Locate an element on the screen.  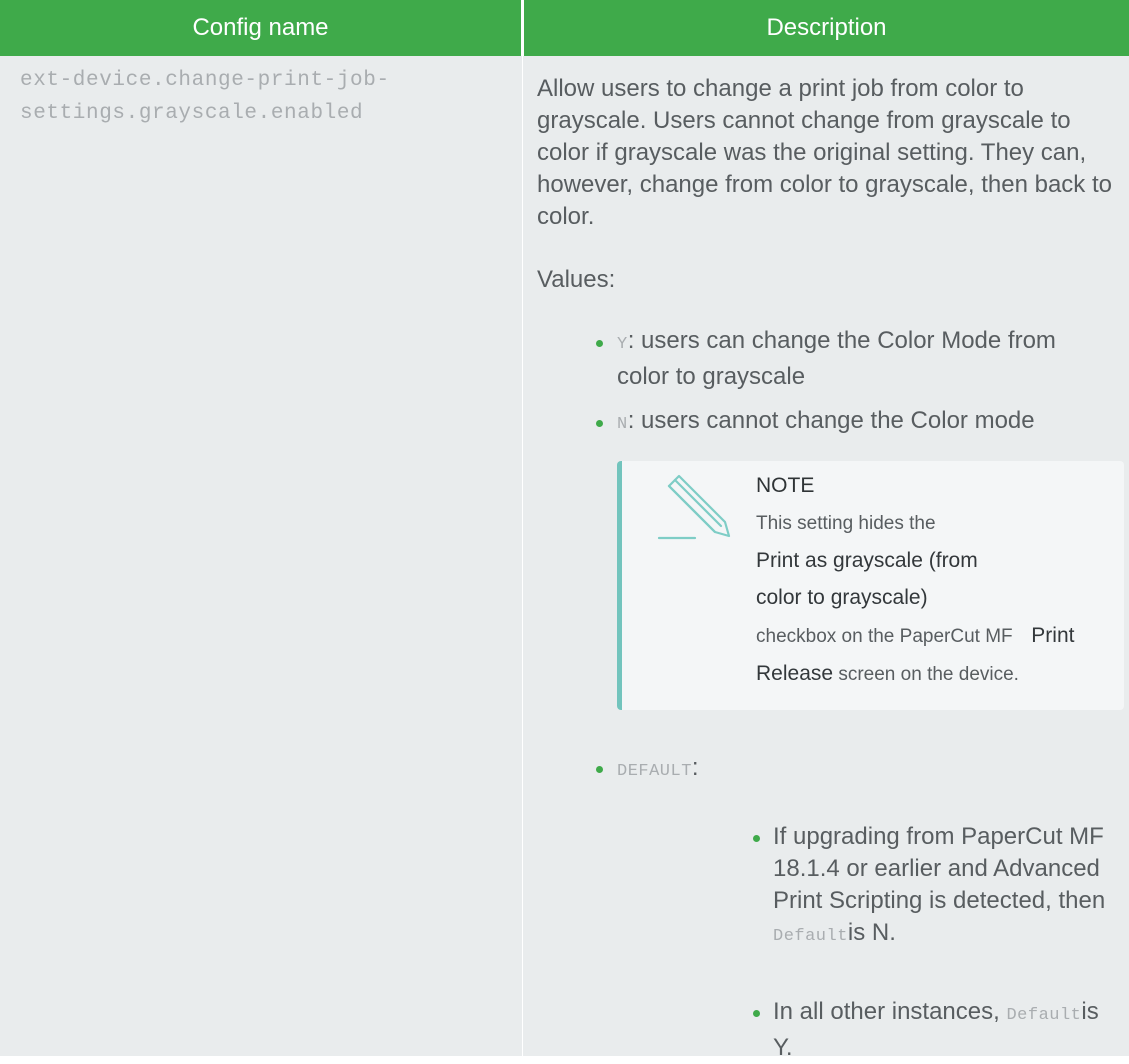
note-text-1: This setting hides the is located at coordinates (846, 523).